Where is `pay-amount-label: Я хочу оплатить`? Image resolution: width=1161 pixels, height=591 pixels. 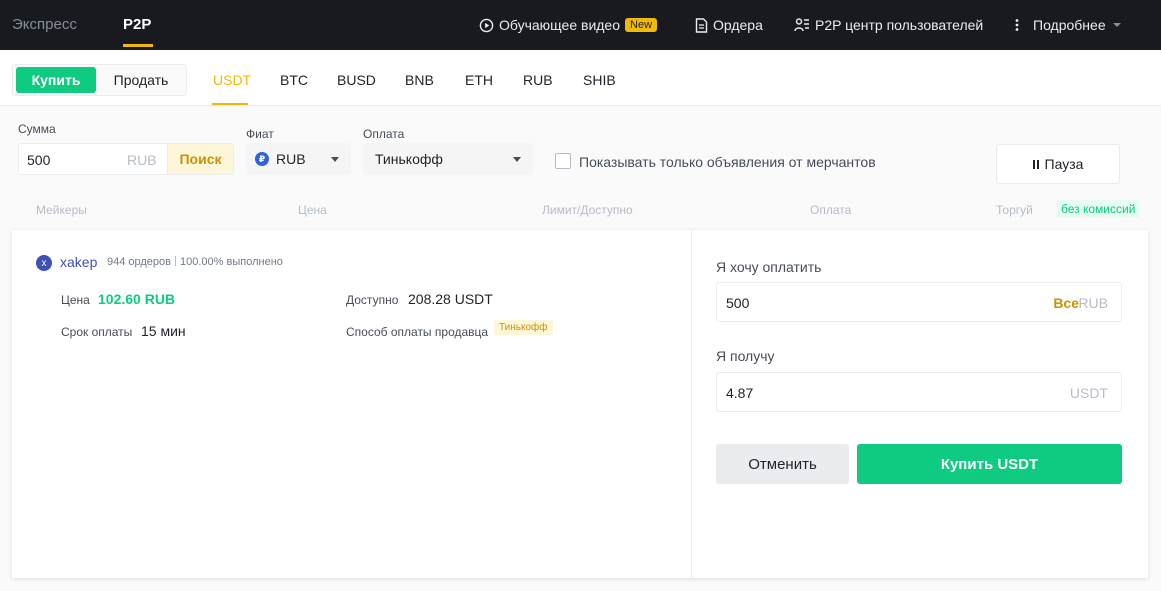
pay-amount-label: Я хочу оплатить is located at coordinates (769, 267).